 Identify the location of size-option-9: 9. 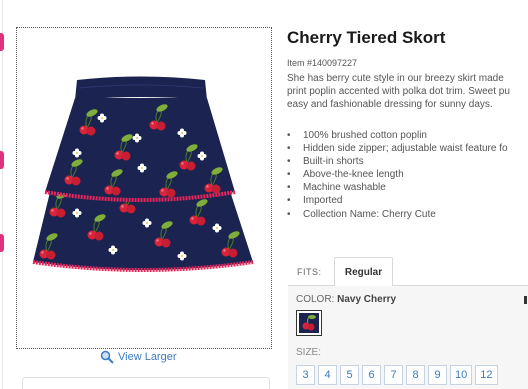
(437, 375).